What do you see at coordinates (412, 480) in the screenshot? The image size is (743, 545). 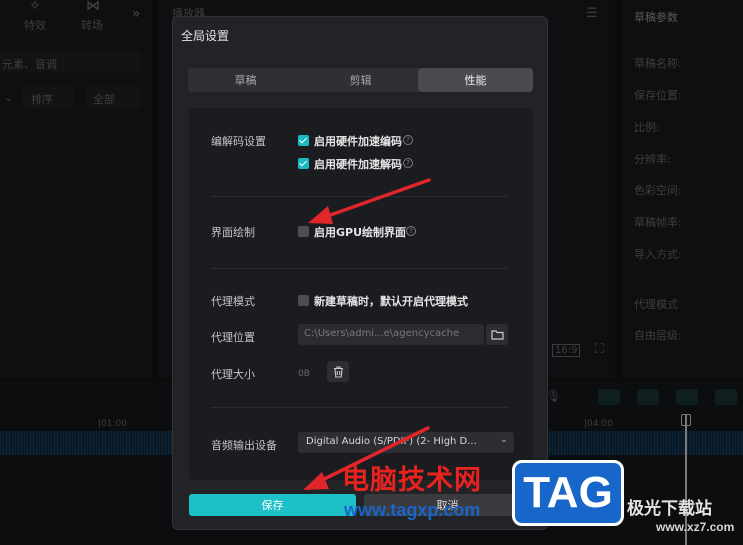 I see `watermark-site-name: 电脑技术网` at bounding box center [412, 480].